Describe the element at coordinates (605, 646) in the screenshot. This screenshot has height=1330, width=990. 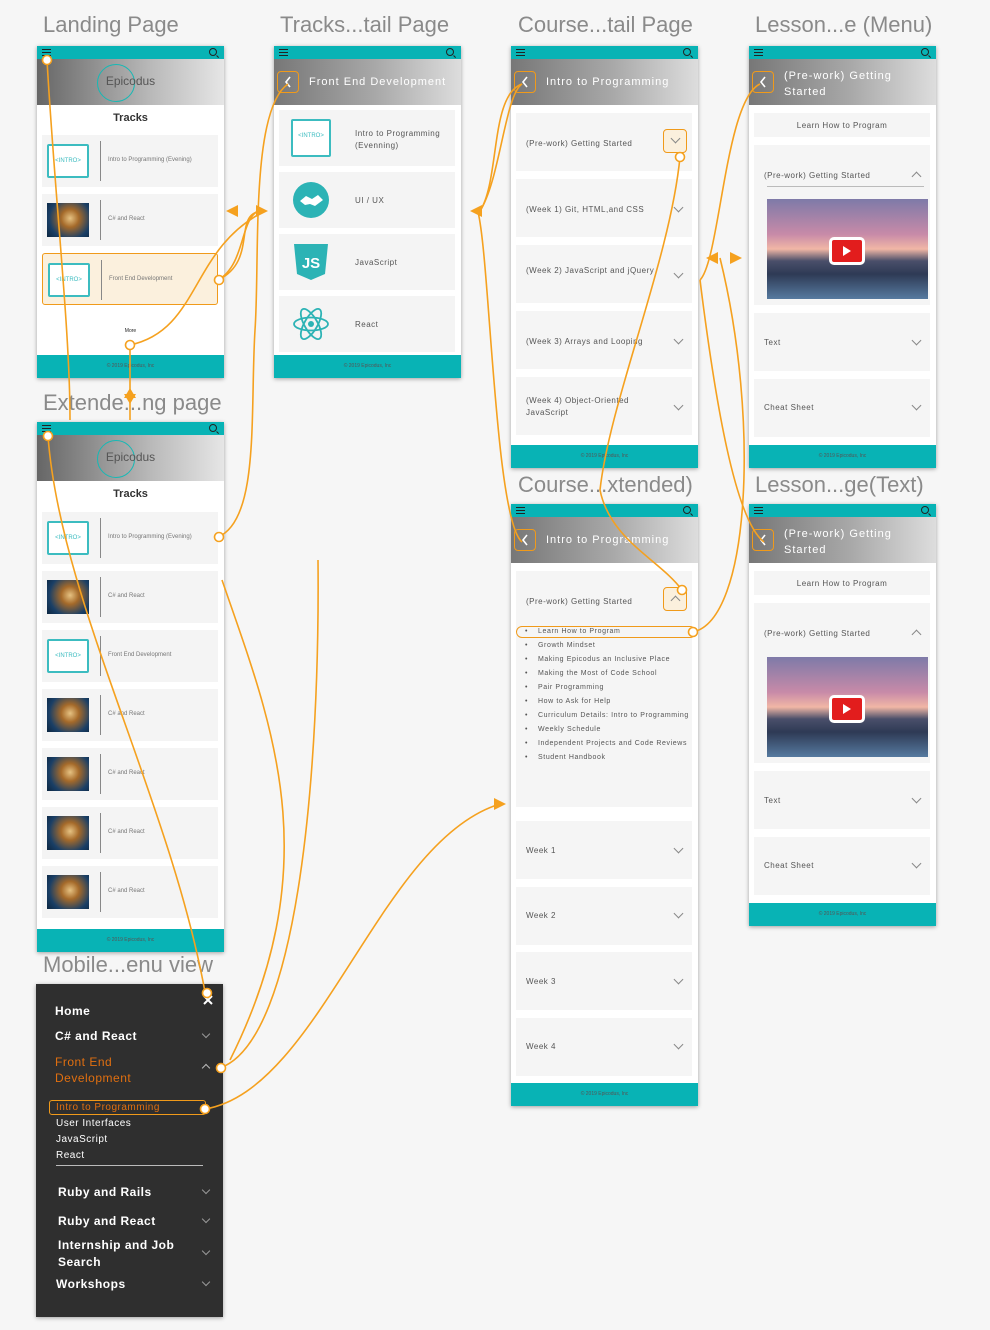
I see `lesson-link: Growth Mindset` at that location.